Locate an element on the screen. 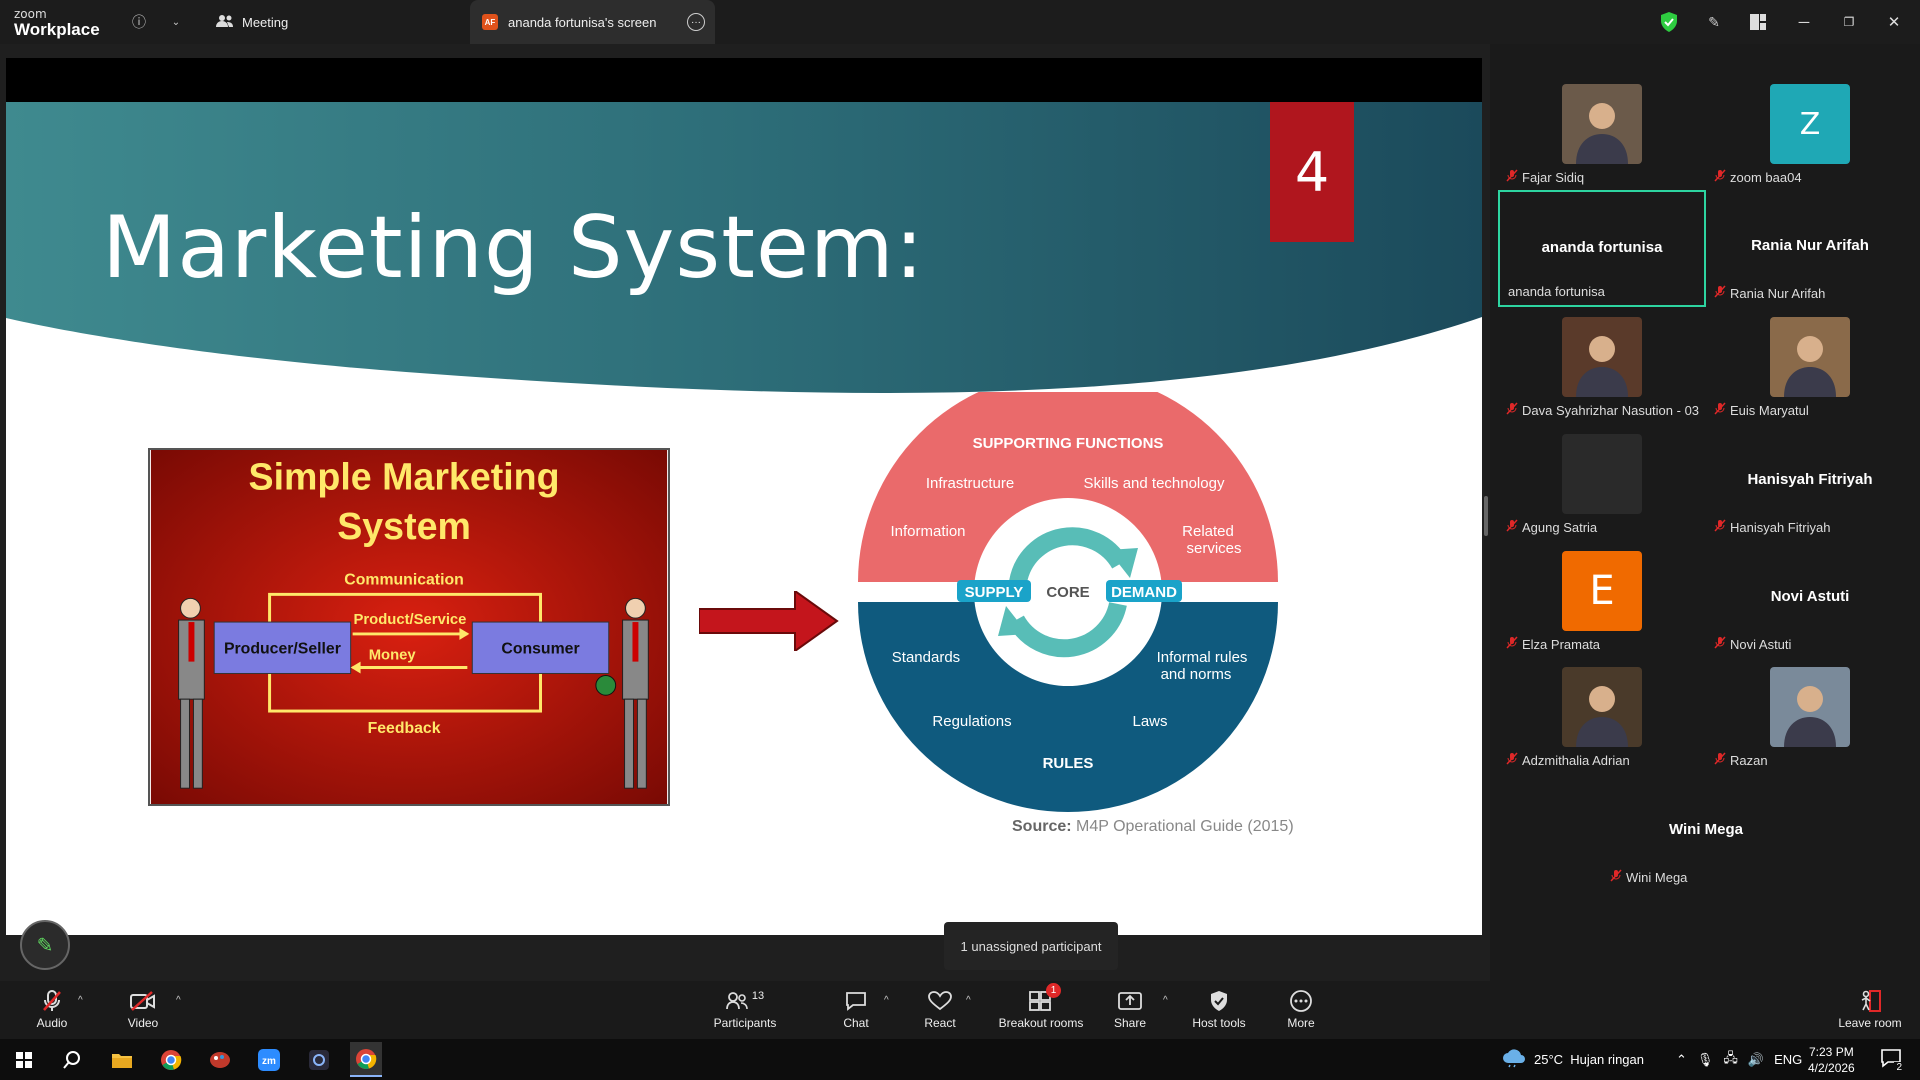 This screenshot has height=1080, width=1920. close-button: ✕ is located at coordinates (1894, 22).